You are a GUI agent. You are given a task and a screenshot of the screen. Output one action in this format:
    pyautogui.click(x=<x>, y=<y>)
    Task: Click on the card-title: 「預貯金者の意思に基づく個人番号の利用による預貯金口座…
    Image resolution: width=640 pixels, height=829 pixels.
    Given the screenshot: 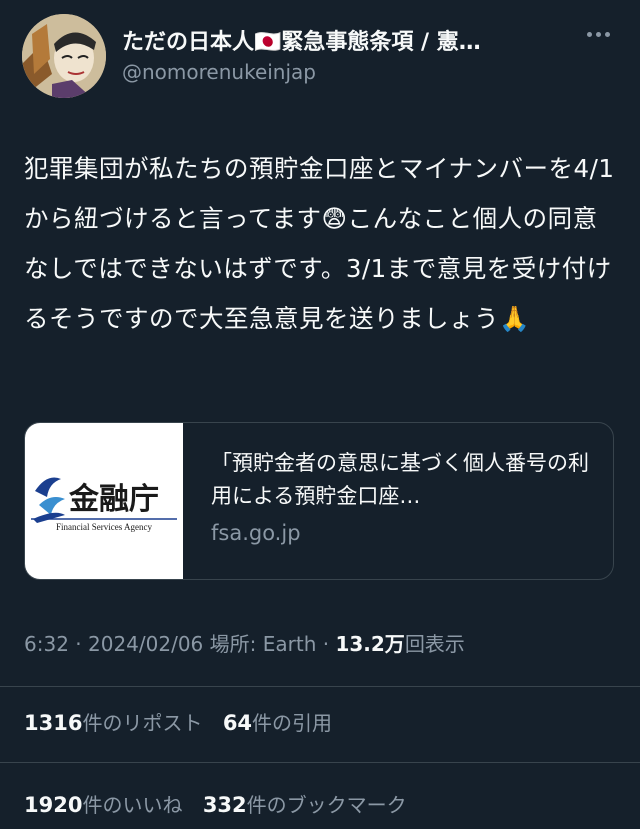 What is the action you would take?
    pyautogui.click(x=401, y=480)
    